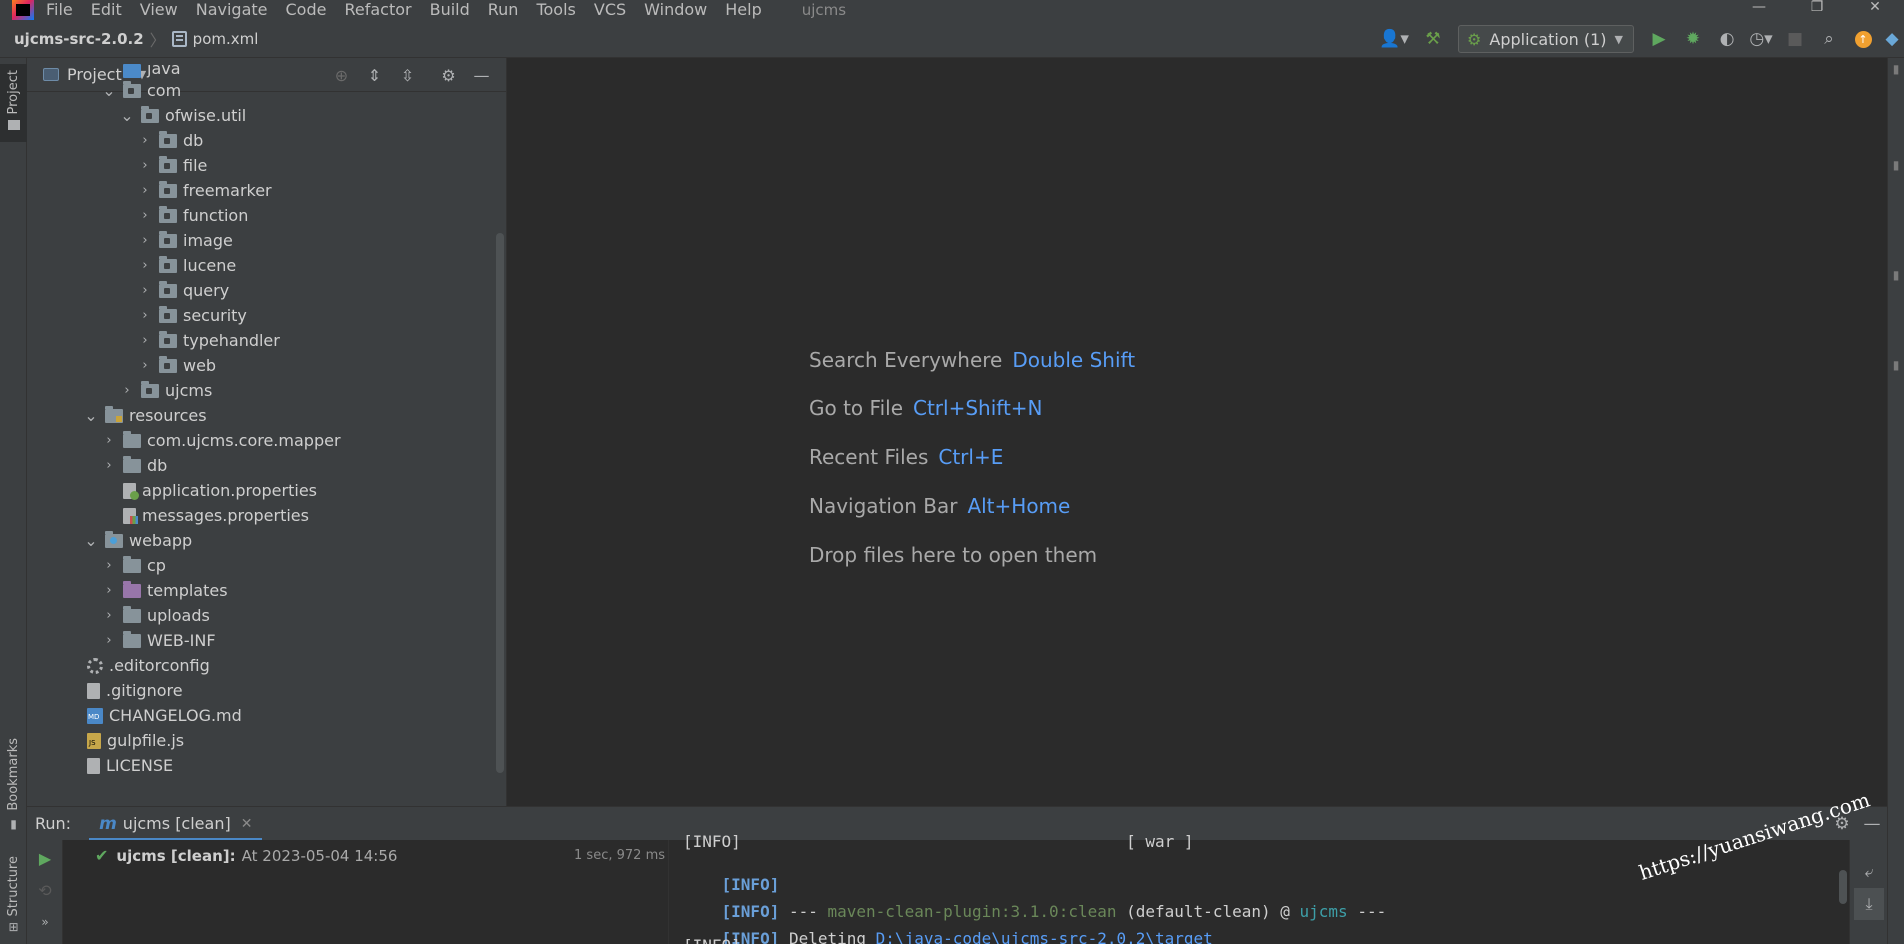 The height and width of the screenshot is (944, 1904). I want to click on success-check-icon: ✔, so click(102, 855).